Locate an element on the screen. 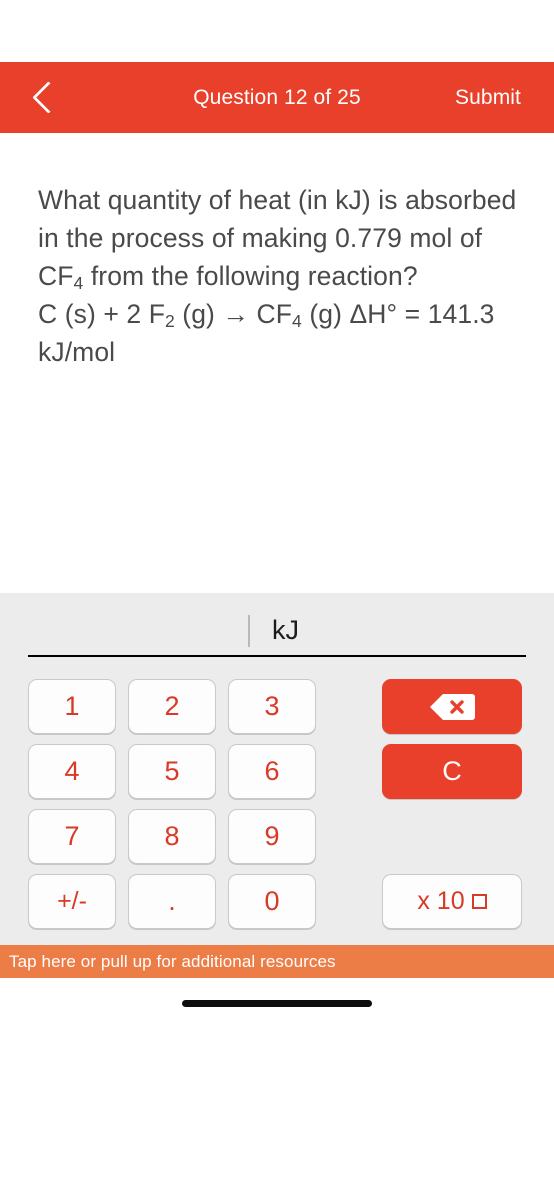 The image size is (554, 1200). answer-input-row: kJ is located at coordinates (277, 633).